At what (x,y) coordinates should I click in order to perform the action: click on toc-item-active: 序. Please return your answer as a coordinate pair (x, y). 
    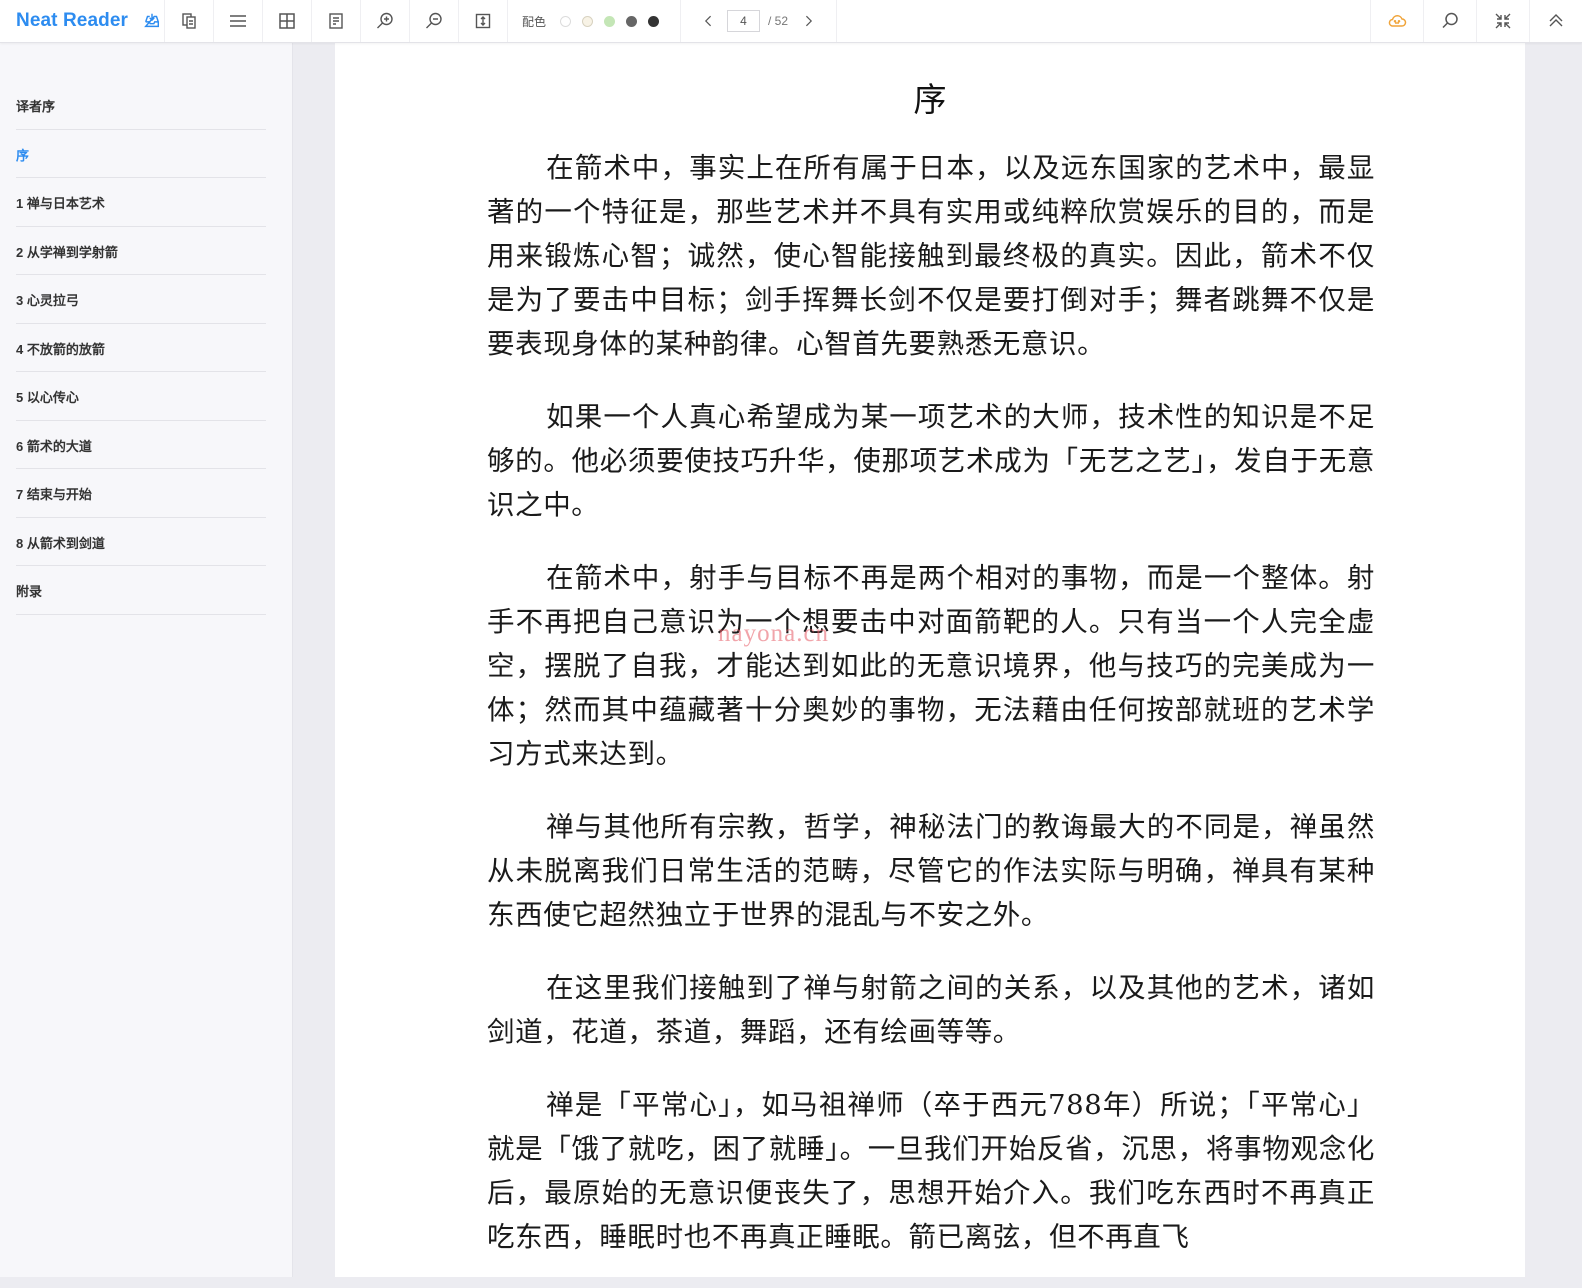
    Looking at the image, I should click on (141, 154).